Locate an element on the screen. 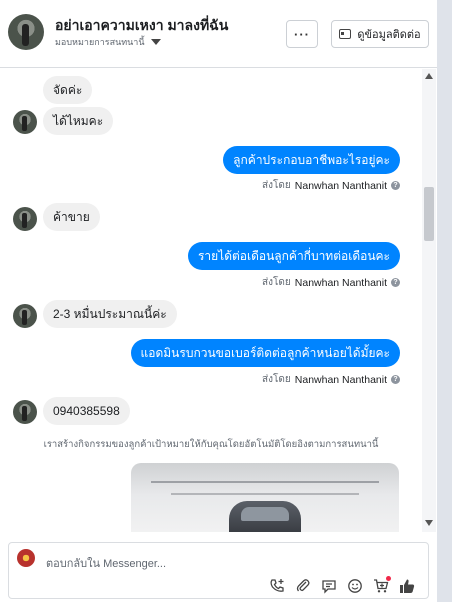 Image resolution: width=452 pixels, height=602 pixels. attachment-icon is located at coordinates (303, 586).